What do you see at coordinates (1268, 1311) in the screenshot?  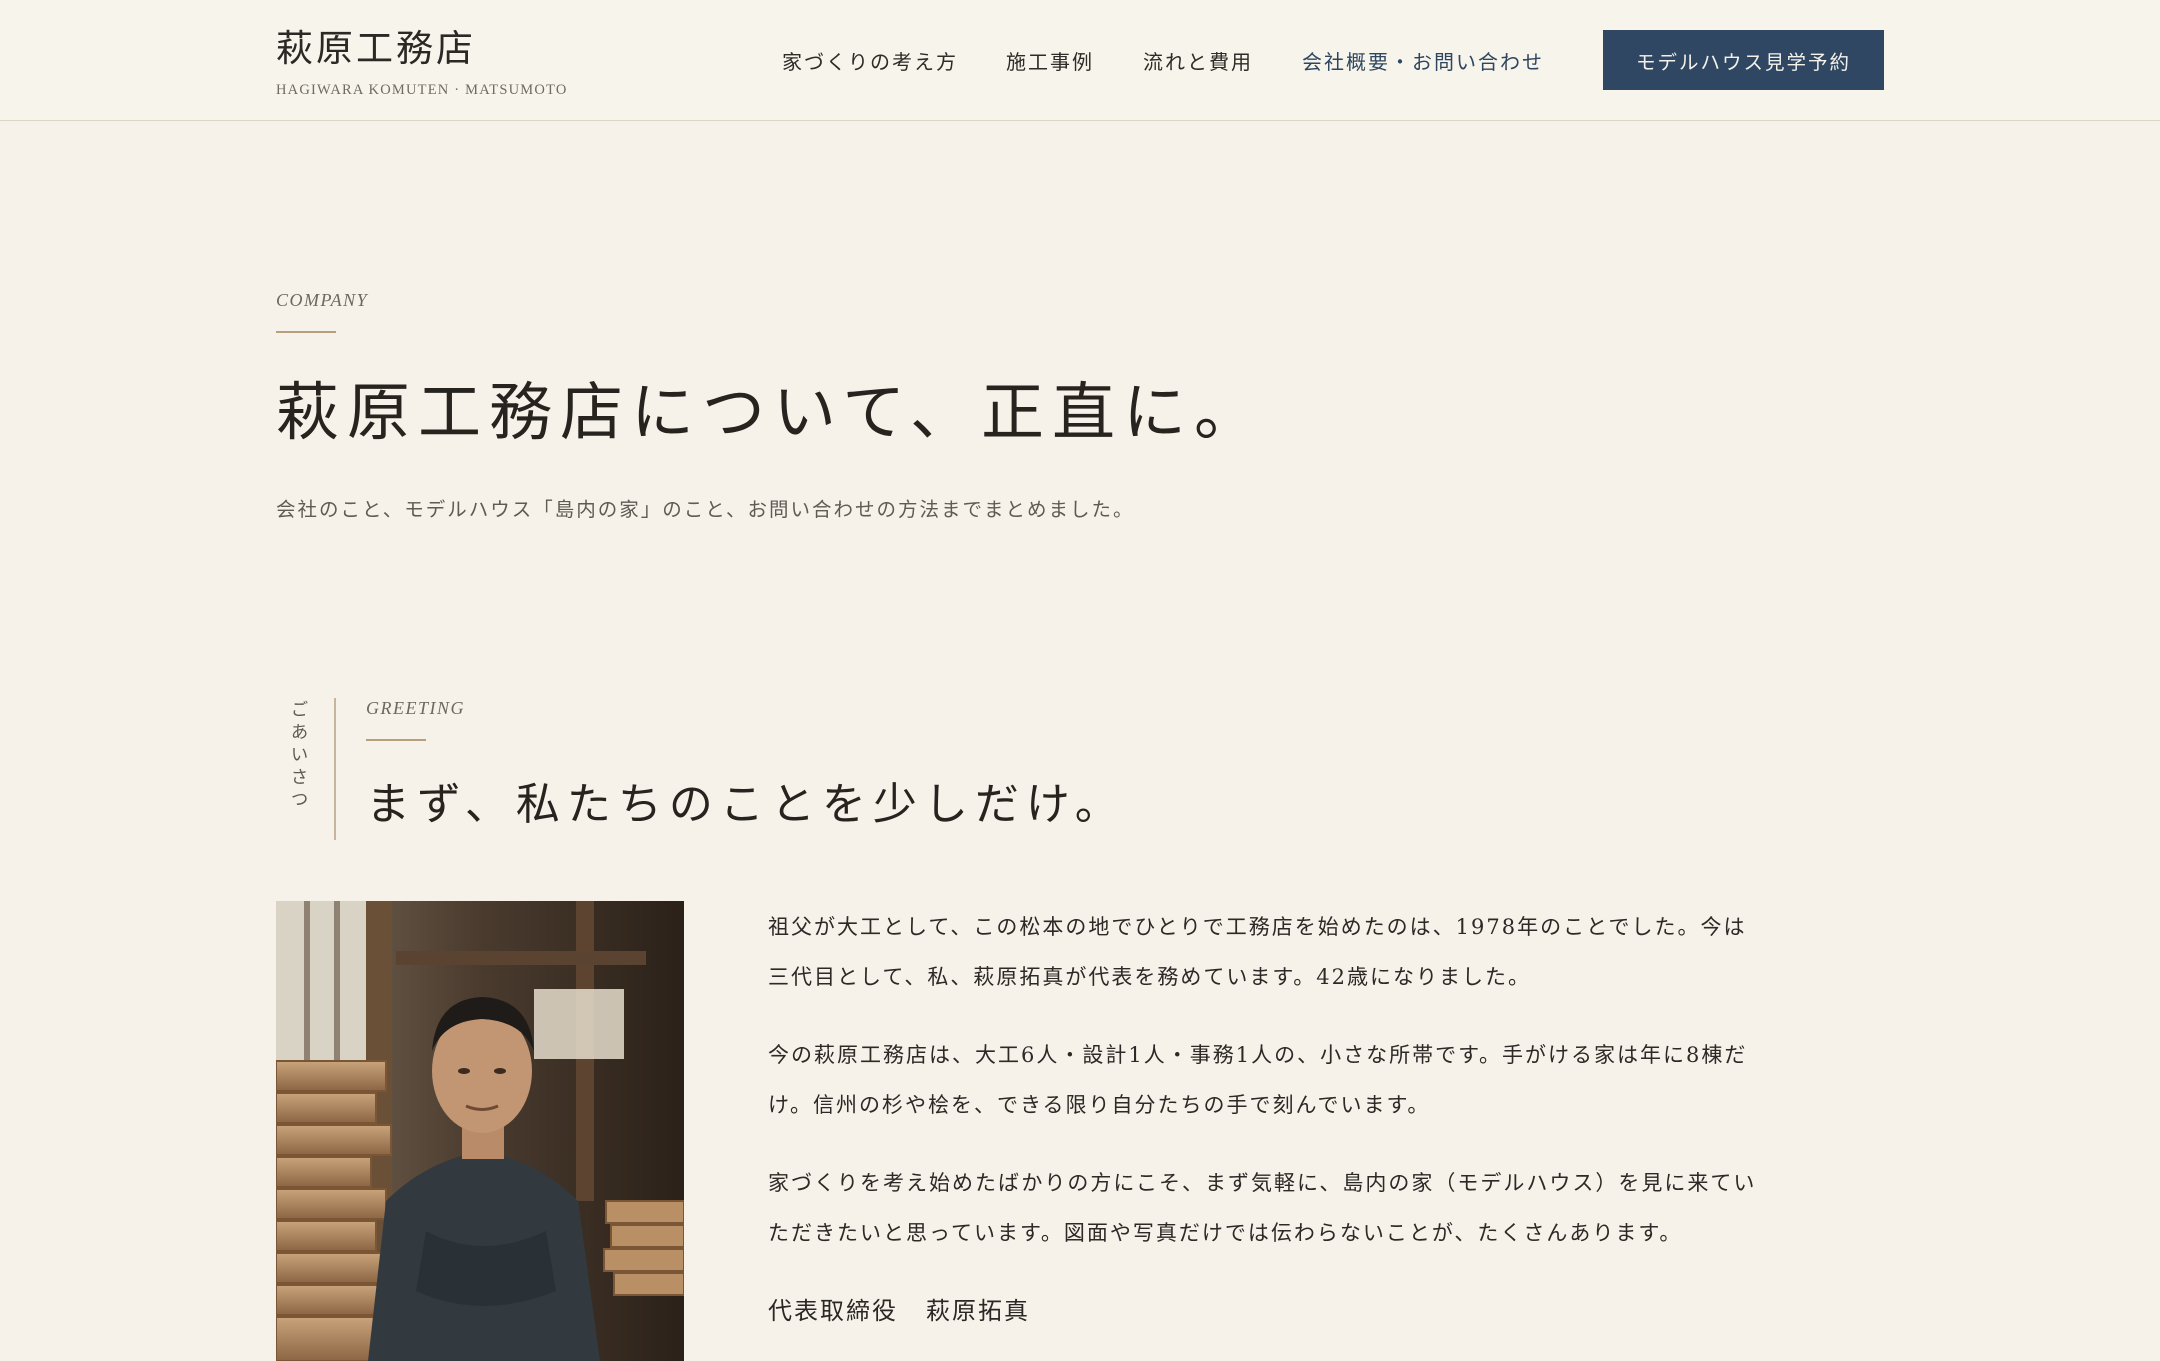 I see `signature: 代表取締役 萩原拓真` at bounding box center [1268, 1311].